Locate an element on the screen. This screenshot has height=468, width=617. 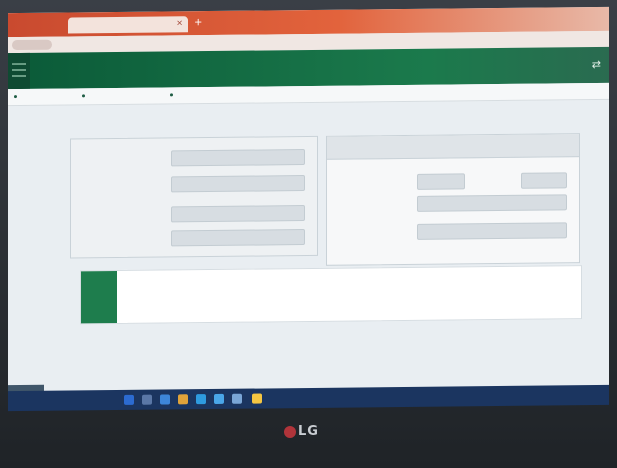
lg-logo-icon is located at coordinates (290, 432).